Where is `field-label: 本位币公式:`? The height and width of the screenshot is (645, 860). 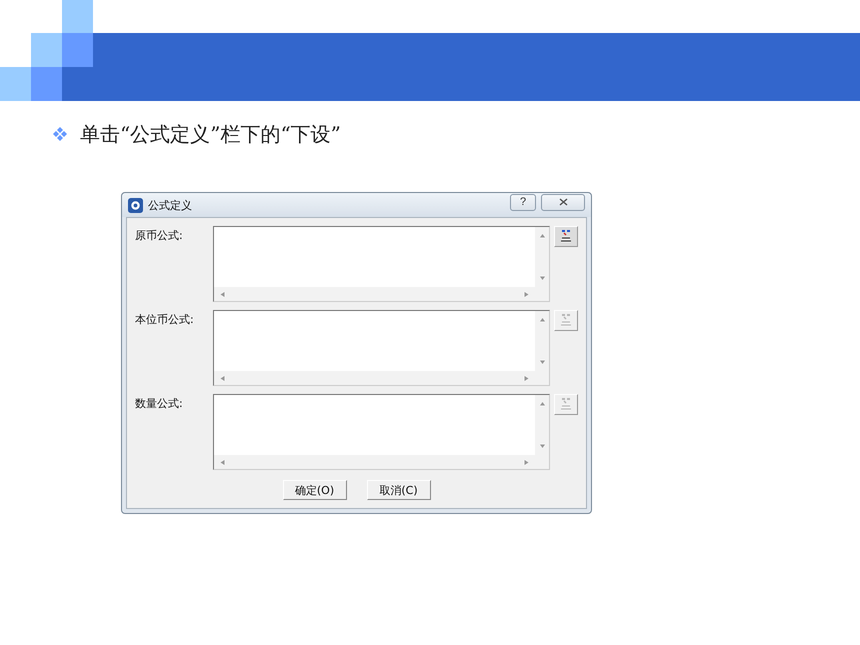
field-label: 本位币公式: is located at coordinates (165, 320).